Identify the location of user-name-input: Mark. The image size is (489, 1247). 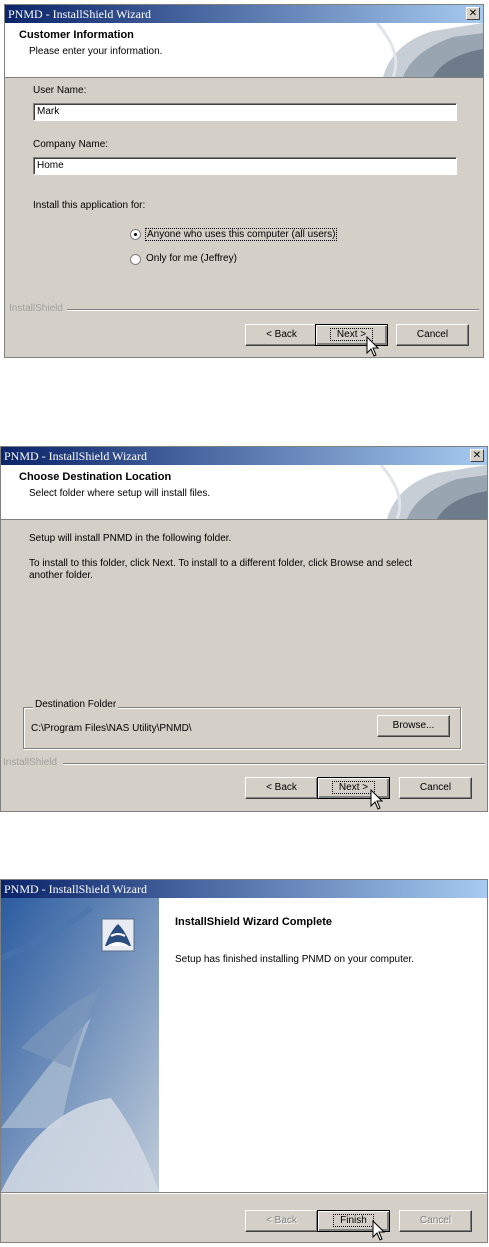
(245, 112).